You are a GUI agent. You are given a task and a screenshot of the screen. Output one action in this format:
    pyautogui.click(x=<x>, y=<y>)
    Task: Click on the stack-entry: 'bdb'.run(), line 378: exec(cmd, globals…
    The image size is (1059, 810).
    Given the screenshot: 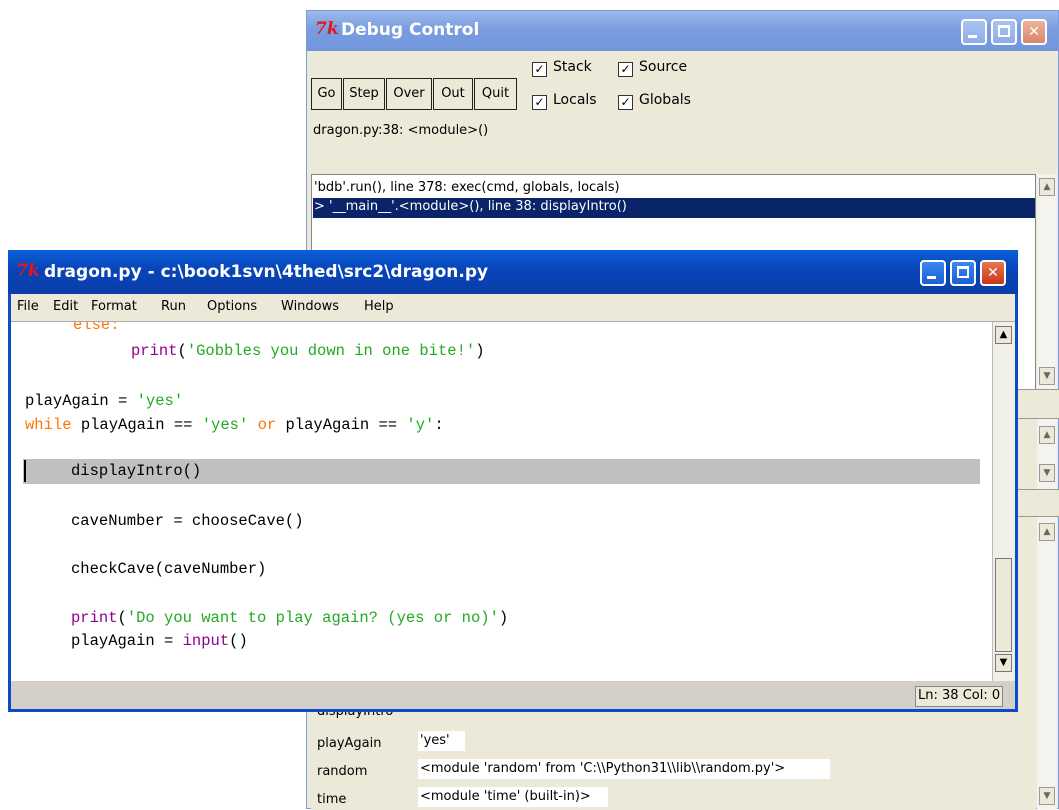 What is the action you would take?
    pyautogui.click(x=467, y=187)
    